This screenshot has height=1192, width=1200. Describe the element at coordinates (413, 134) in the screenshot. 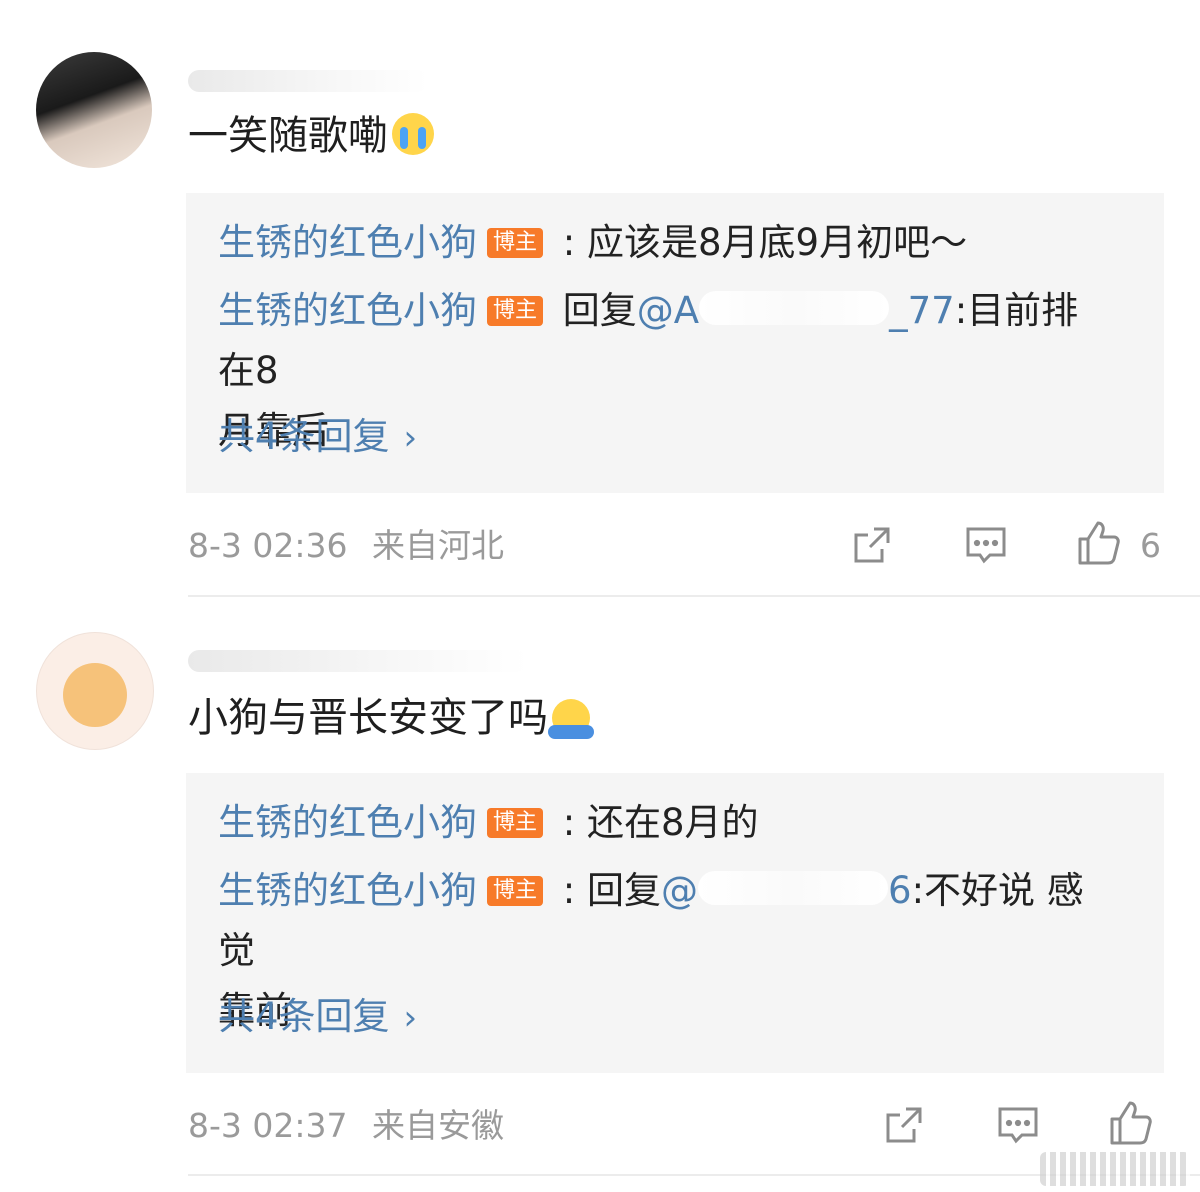

I see `crying-face-icon` at that location.